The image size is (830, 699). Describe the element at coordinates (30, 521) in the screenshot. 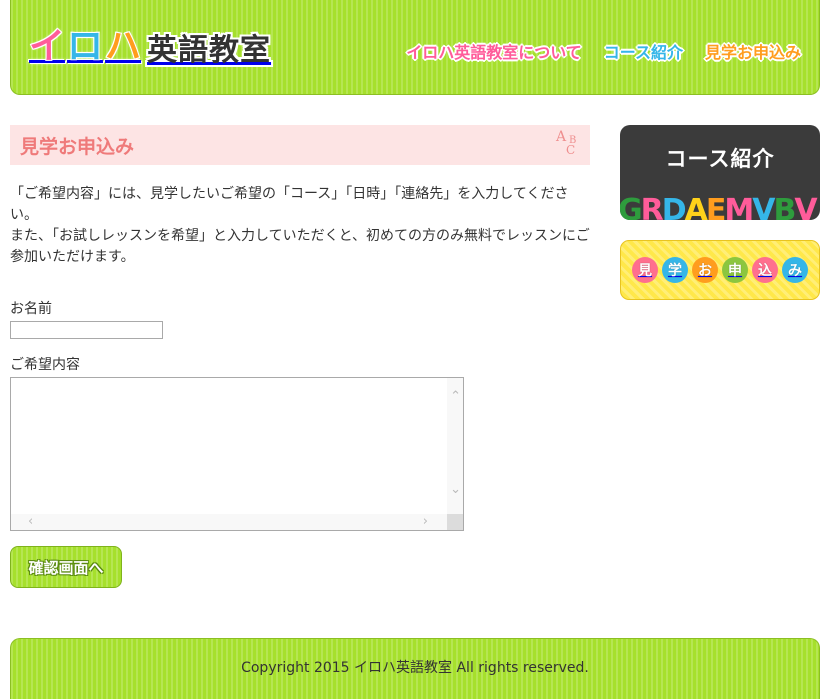

I see `scroll-left-icon: ‹` at that location.